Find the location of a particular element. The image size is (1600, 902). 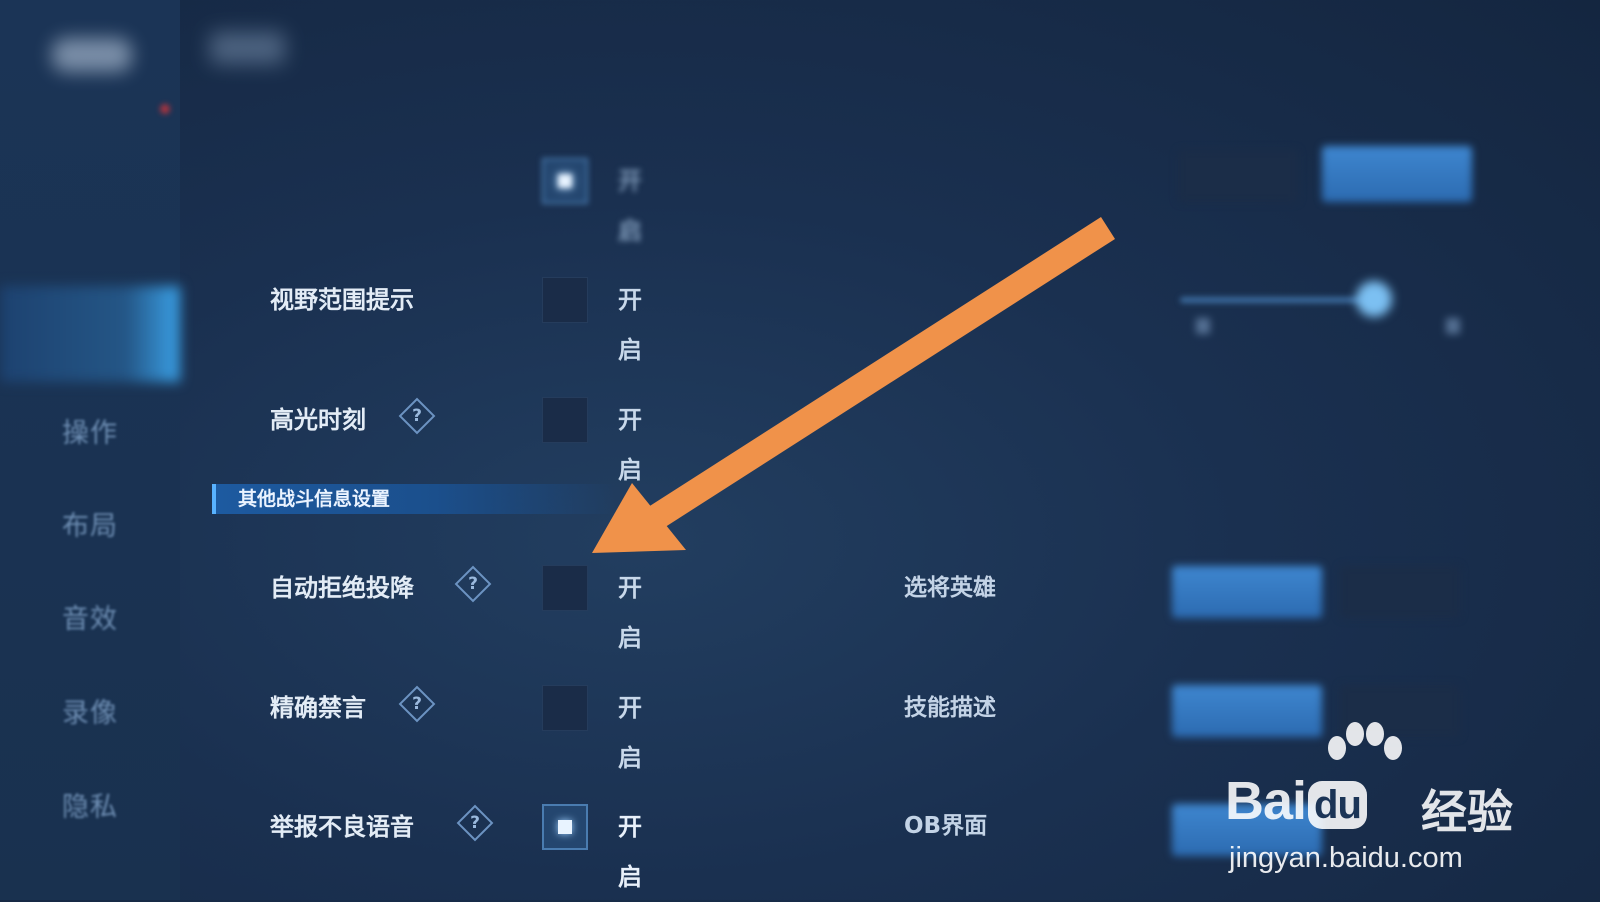

watermark-brand-du: du is located at coordinates (1337, 804).